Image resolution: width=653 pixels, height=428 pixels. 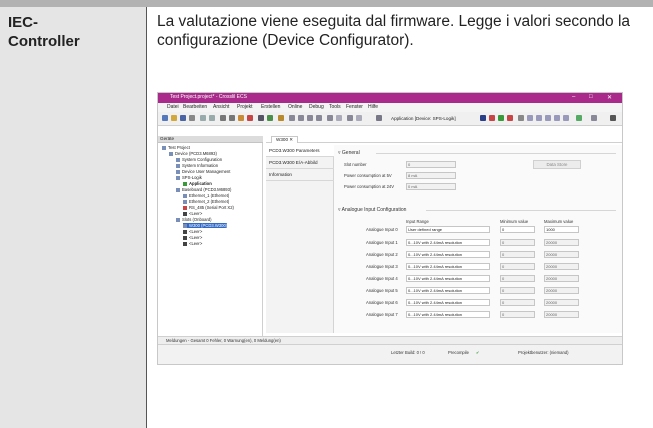 What do you see at coordinates (270, 107) in the screenshot?
I see `menu-item-erstellen: Erstellen` at bounding box center [270, 107].